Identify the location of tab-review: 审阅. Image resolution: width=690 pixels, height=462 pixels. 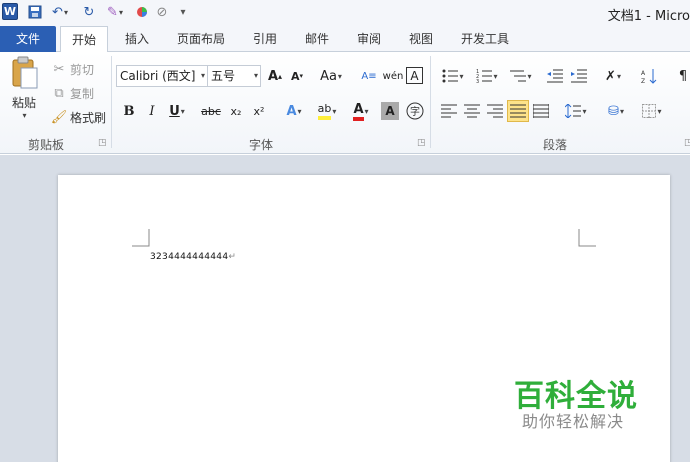
(369, 39).